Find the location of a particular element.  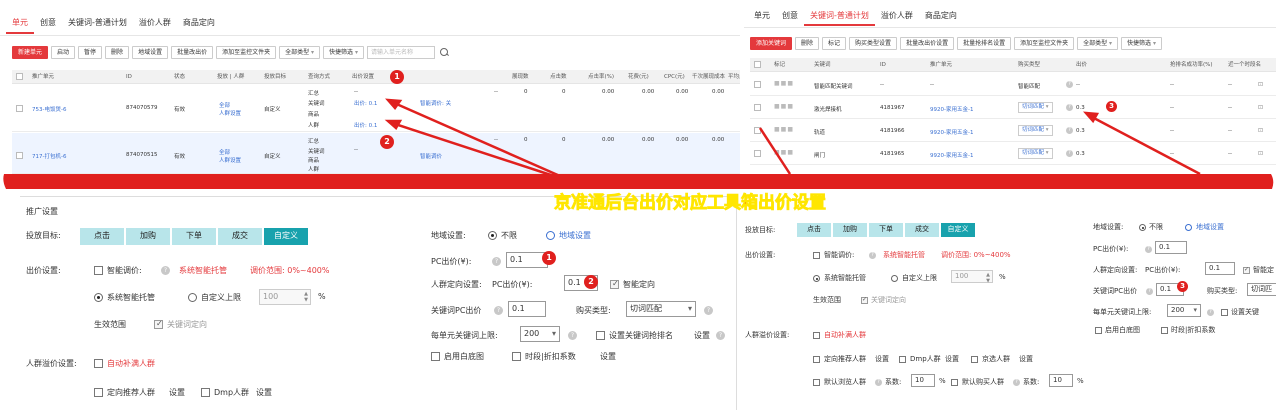

banner-bar is located at coordinates (638, 181).